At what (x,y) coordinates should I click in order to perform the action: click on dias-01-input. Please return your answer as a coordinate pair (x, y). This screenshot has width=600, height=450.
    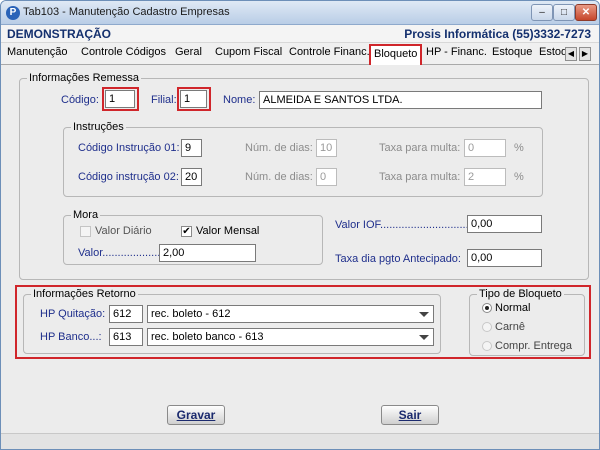
    Looking at the image, I should click on (326, 148).